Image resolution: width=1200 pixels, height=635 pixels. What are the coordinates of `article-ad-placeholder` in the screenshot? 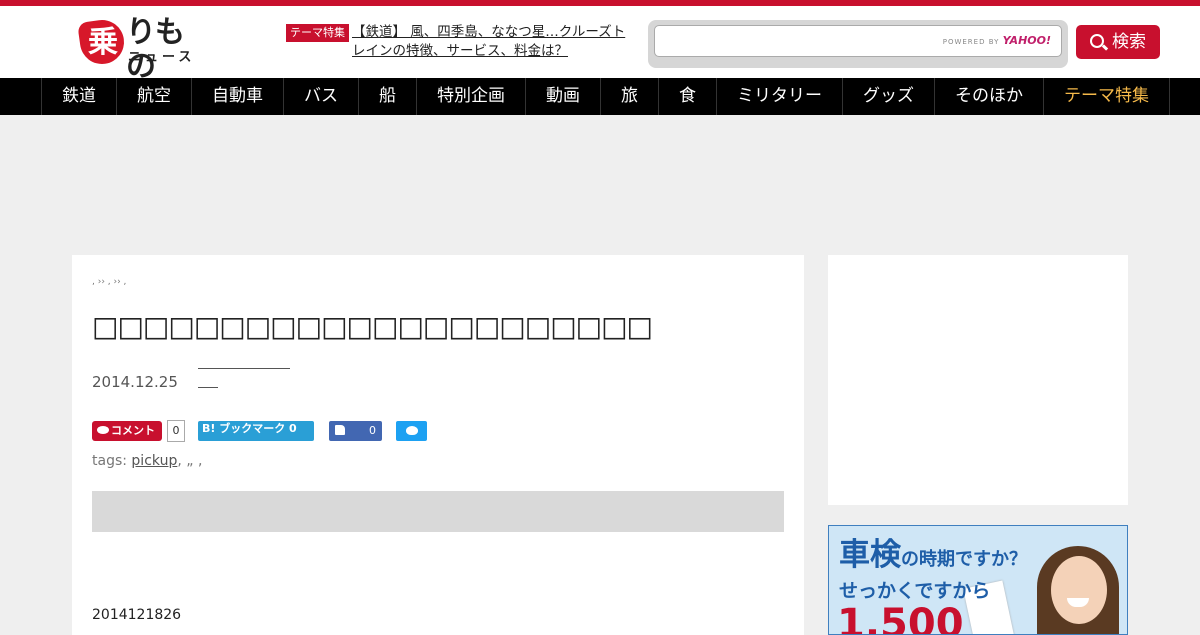 It's located at (438, 511).